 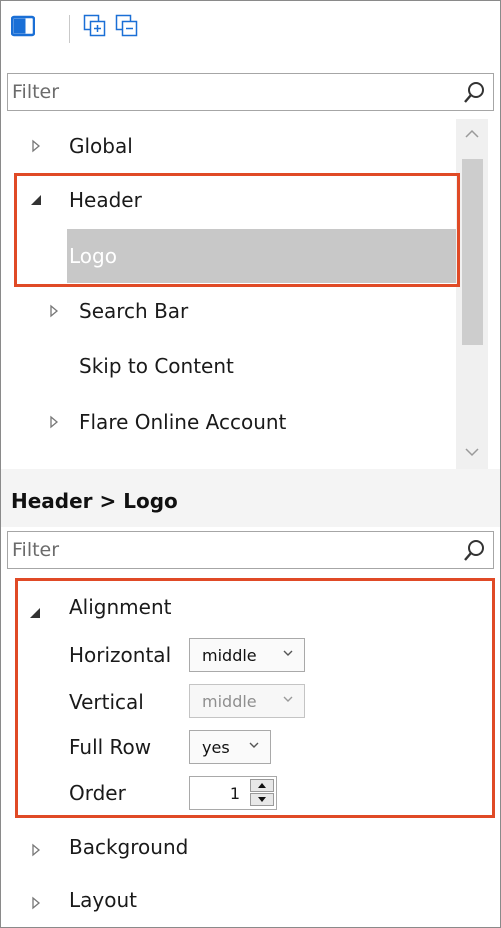 I want to click on group-label: Layout, so click(x=103, y=900).